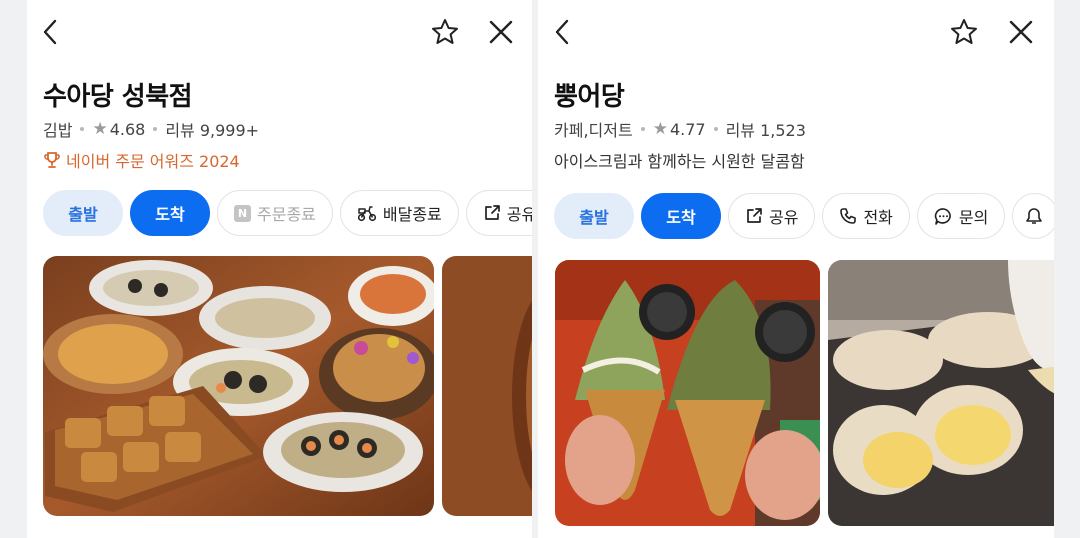  I want to click on place-meta: 카페,디저트 ★ 4.77 리뷰 1,523, so click(680, 129).